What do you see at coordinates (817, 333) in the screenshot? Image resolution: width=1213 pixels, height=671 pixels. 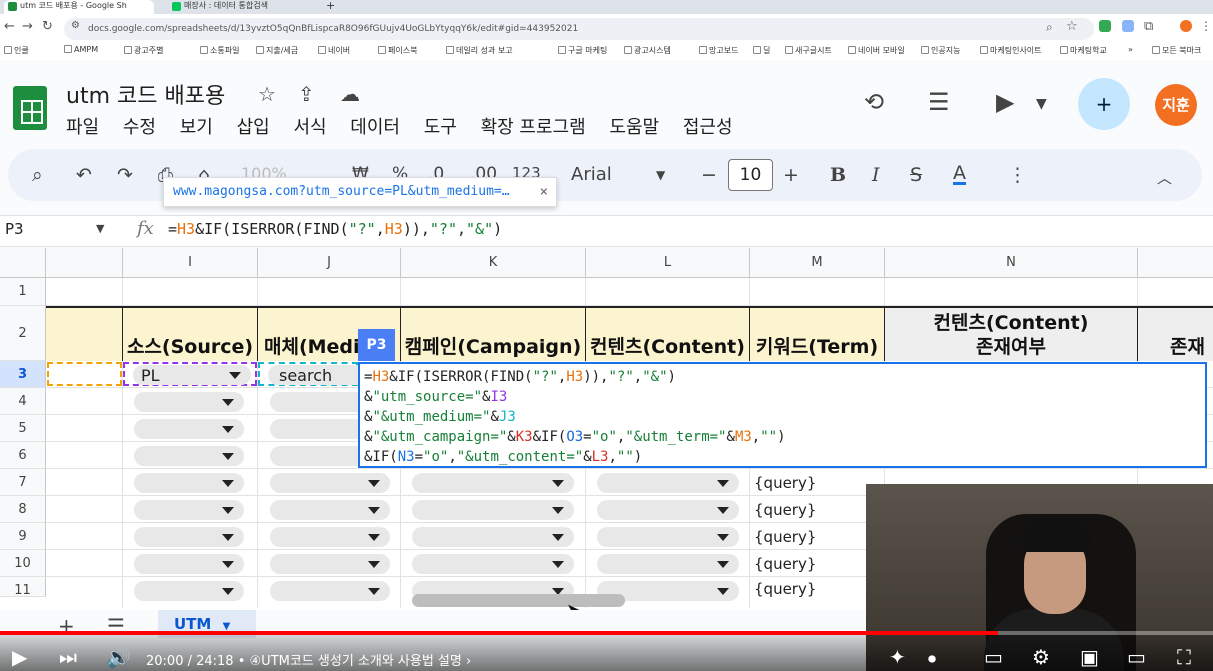 I see `header-cell-term: 키워드(Term)` at bounding box center [817, 333].